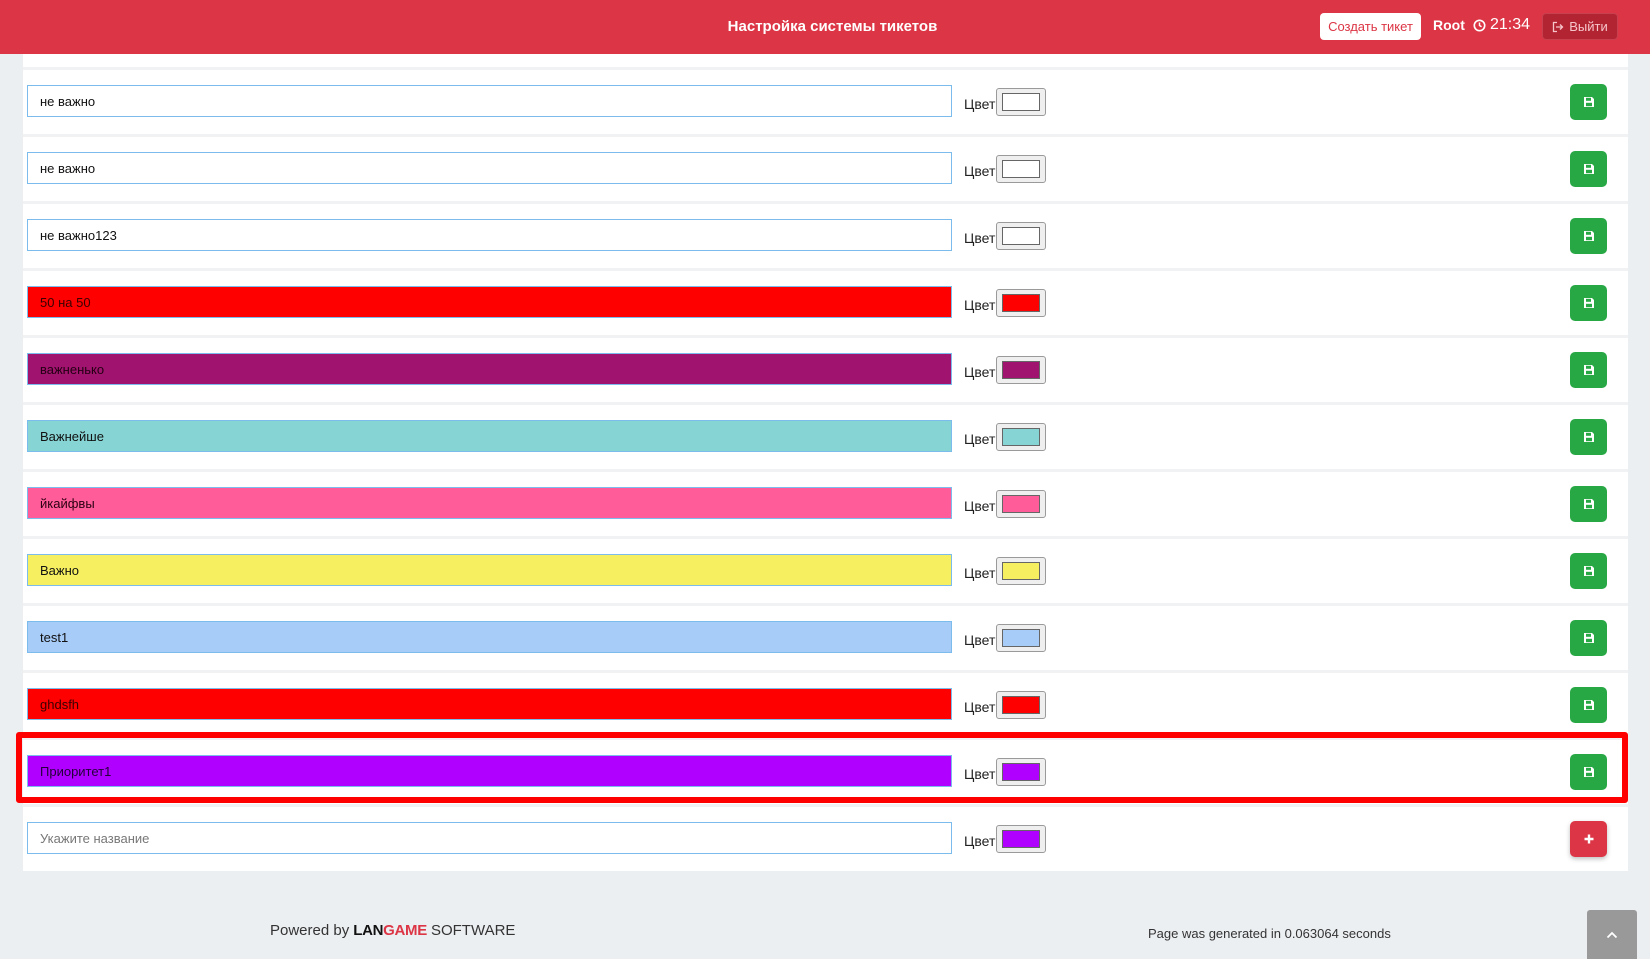 The height and width of the screenshot is (959, 1650). What do you see at coordinates (1558, 26) in the screenshot?
I see `sign-out-icon` at bounding box center [1558, 26].